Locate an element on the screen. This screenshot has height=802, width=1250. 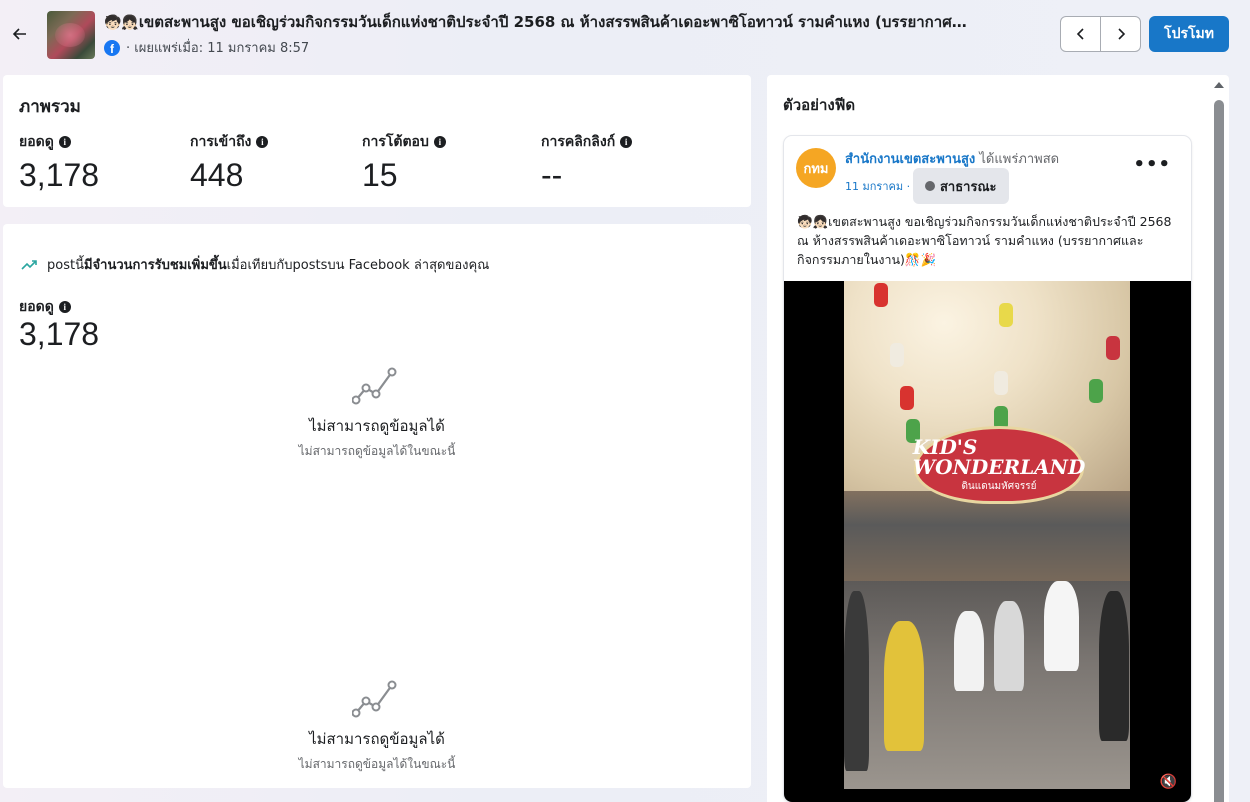
audience-label: สาธารณะ is located at coordinates (968, 187).